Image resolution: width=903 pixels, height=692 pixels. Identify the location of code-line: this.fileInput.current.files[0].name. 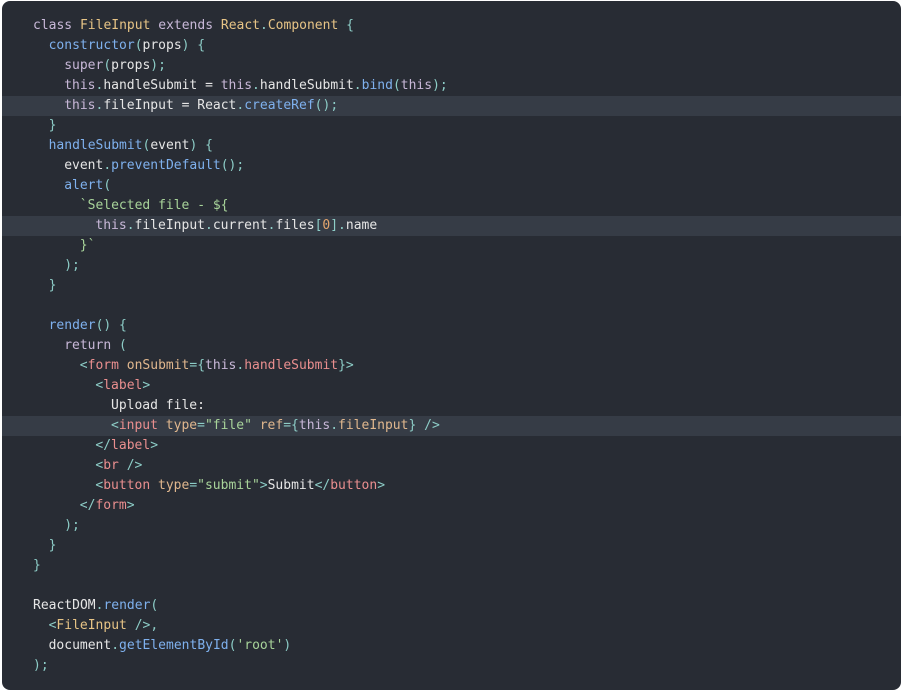
(451, 226).